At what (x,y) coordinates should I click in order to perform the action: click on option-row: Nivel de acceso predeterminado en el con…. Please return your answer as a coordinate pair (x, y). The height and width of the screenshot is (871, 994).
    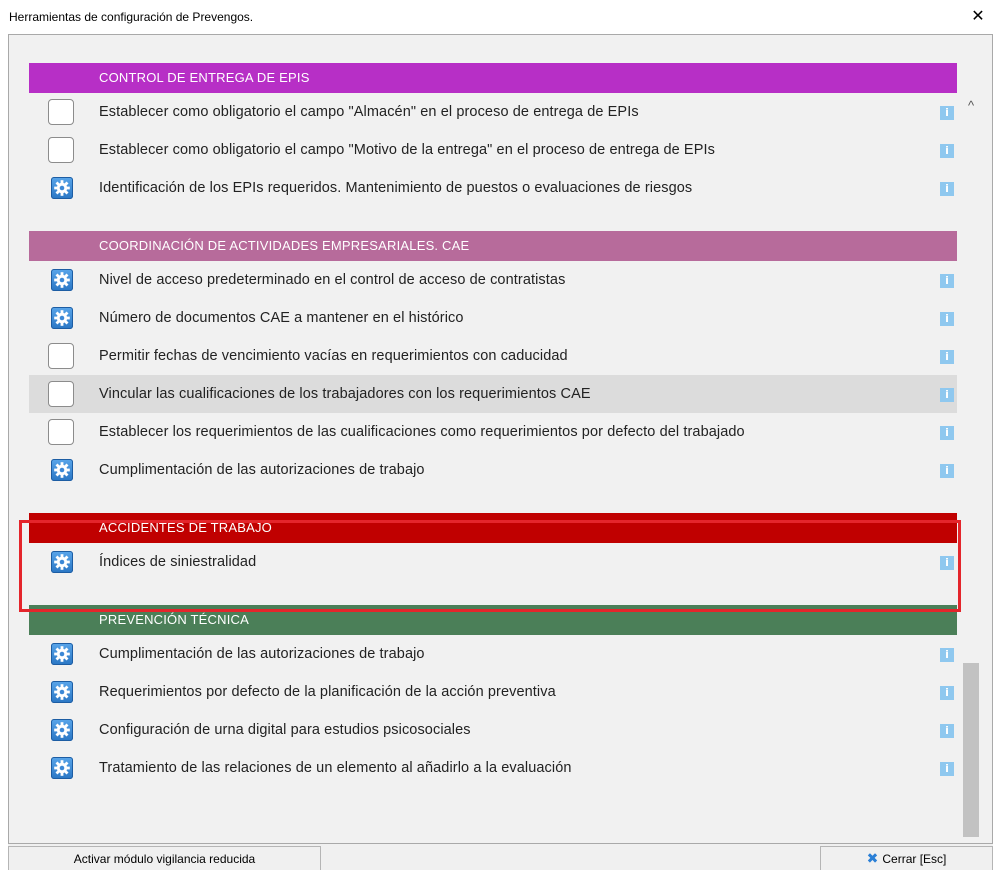
    Looking at the image, I should click on (493, 280).